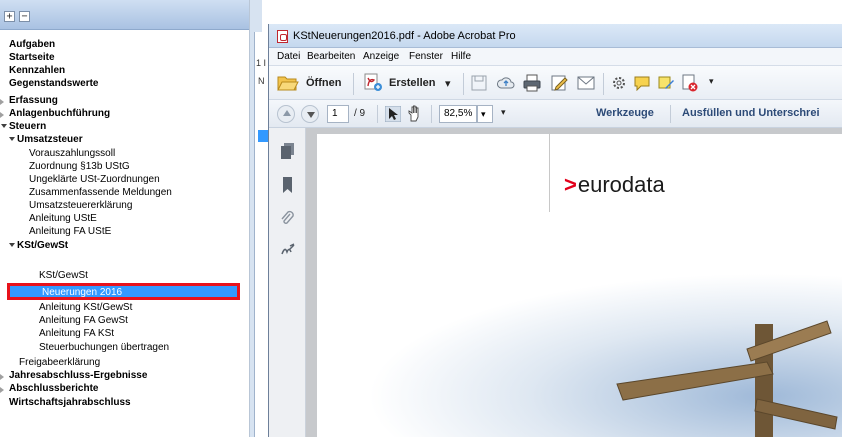 This screenshot has width=842, height=437. What do you see at coordinates (393, 114) in the screenshot?
I see `select-cursor-icon` at bounding box center [393, 114].